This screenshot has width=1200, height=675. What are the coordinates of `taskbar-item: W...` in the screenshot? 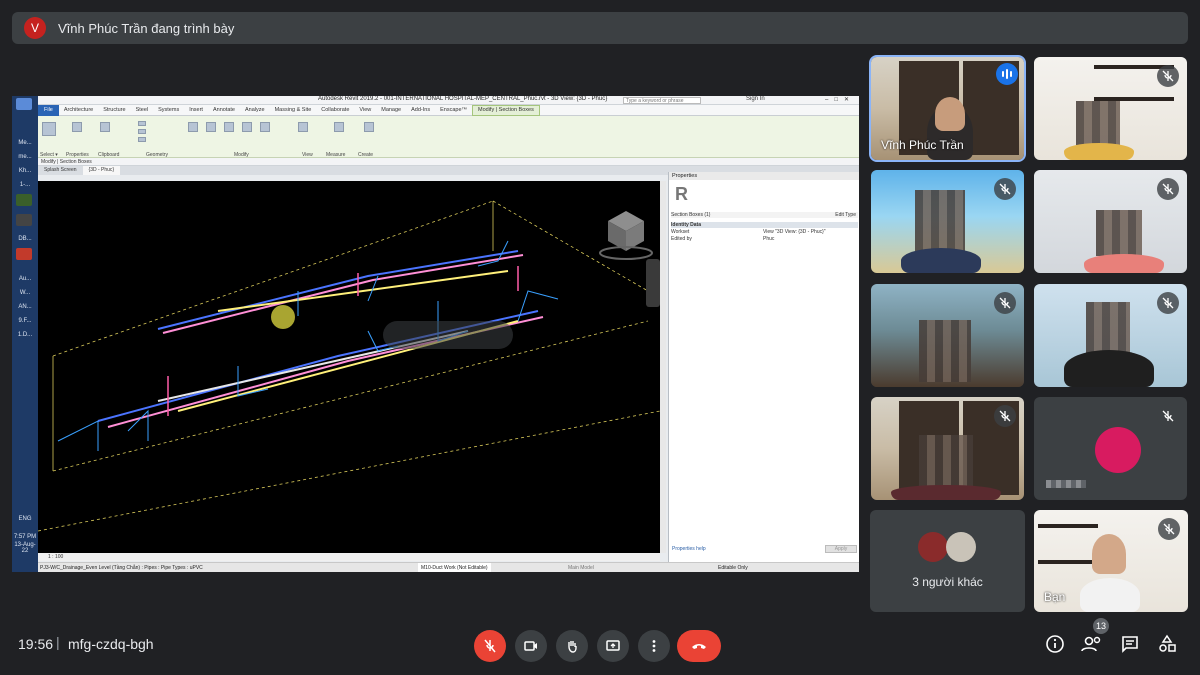 It's located at (25, 293).